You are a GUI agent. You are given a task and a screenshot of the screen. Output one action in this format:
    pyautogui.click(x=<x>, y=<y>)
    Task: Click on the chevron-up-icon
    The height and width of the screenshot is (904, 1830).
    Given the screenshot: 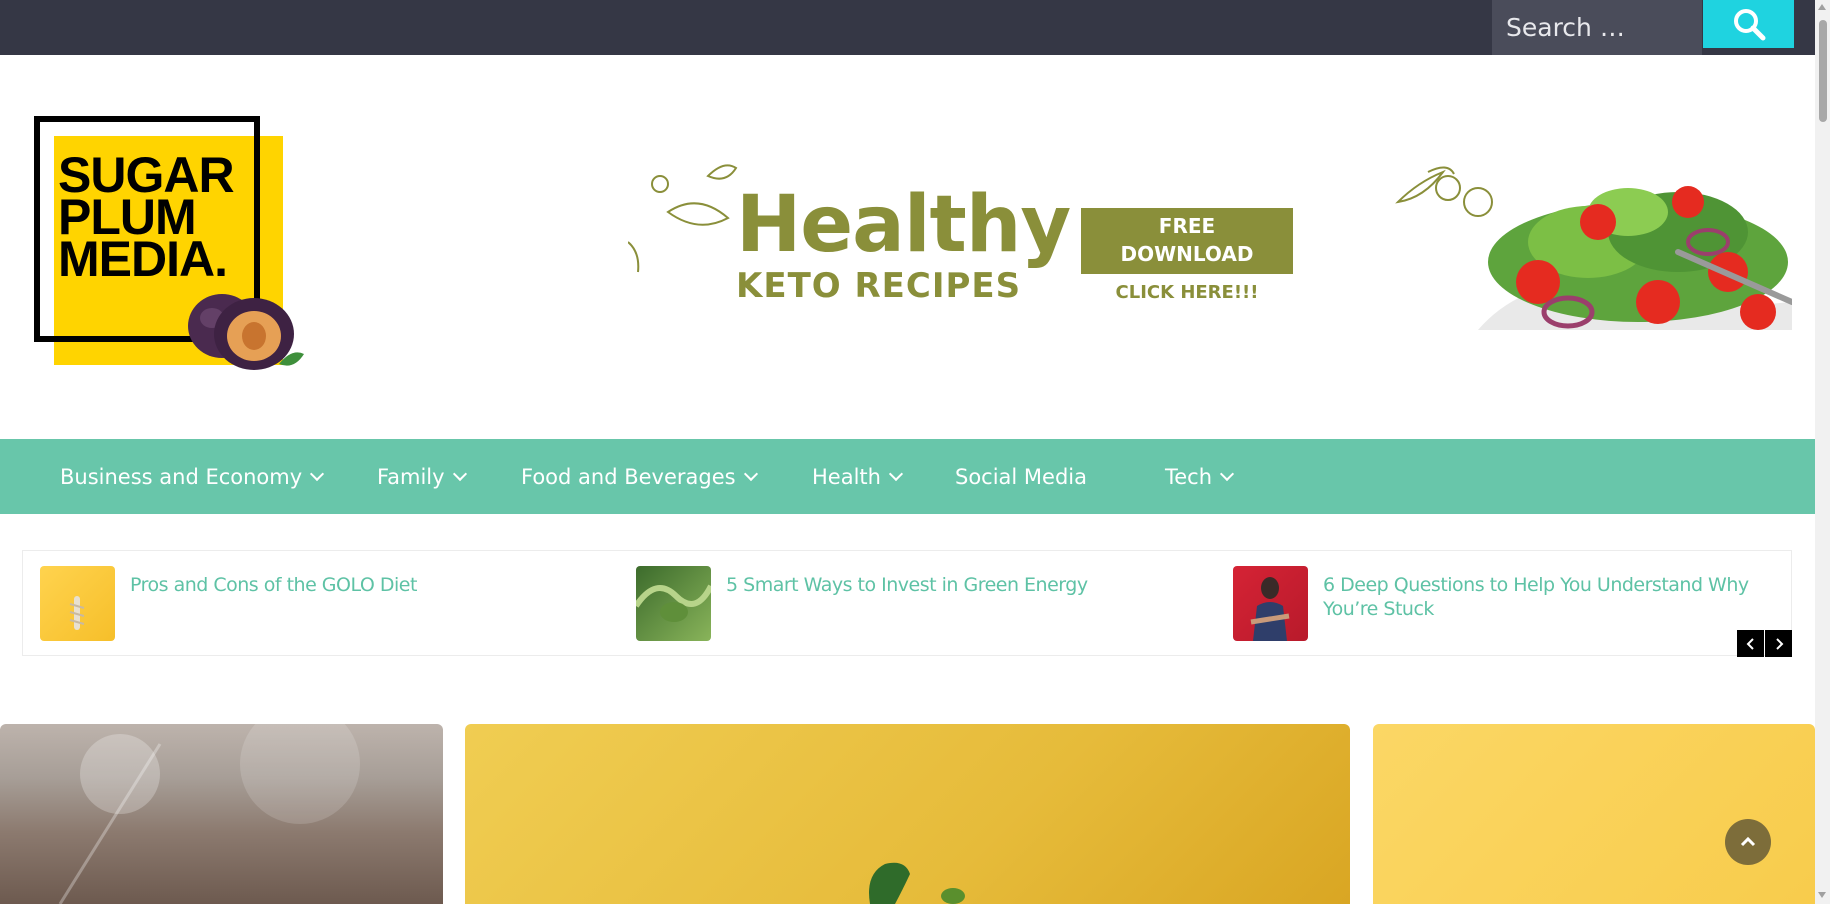 What is the action you would take?
    pyautogui.click(x=1748, y=841)
    